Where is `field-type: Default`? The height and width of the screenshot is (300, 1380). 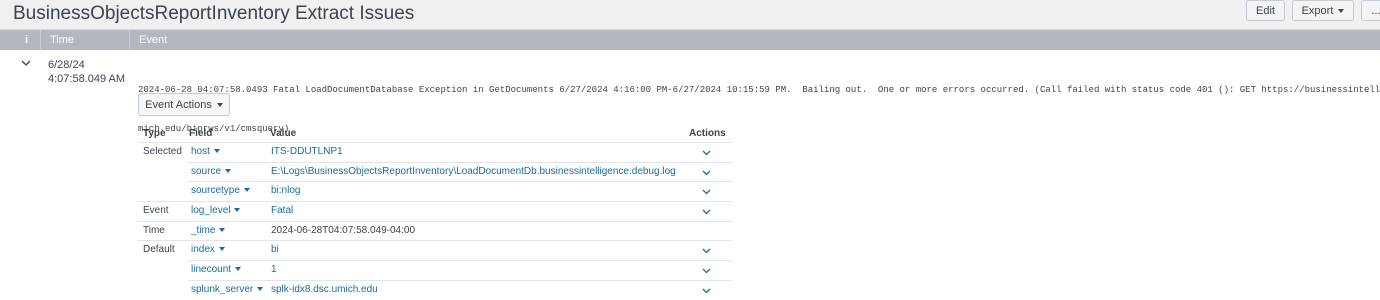
field-type: Default is located at coordinates (159, 250).